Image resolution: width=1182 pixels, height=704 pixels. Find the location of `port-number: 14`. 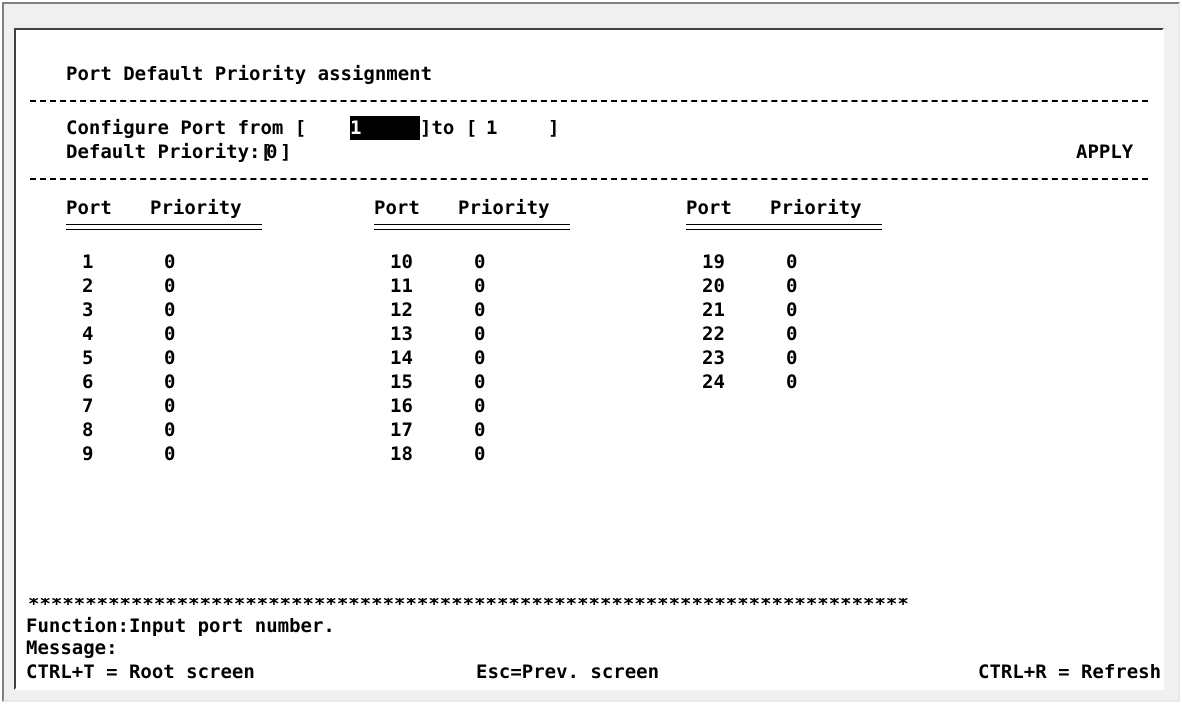

port-number: 14 is located at coordinates (401, 358).